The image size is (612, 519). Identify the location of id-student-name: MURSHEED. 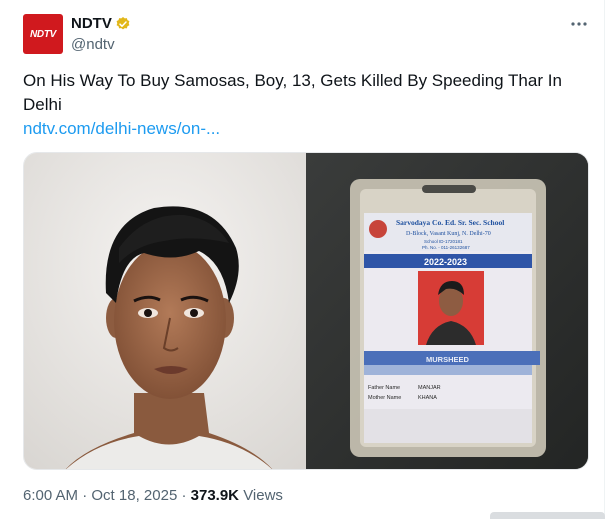
(448, 359).